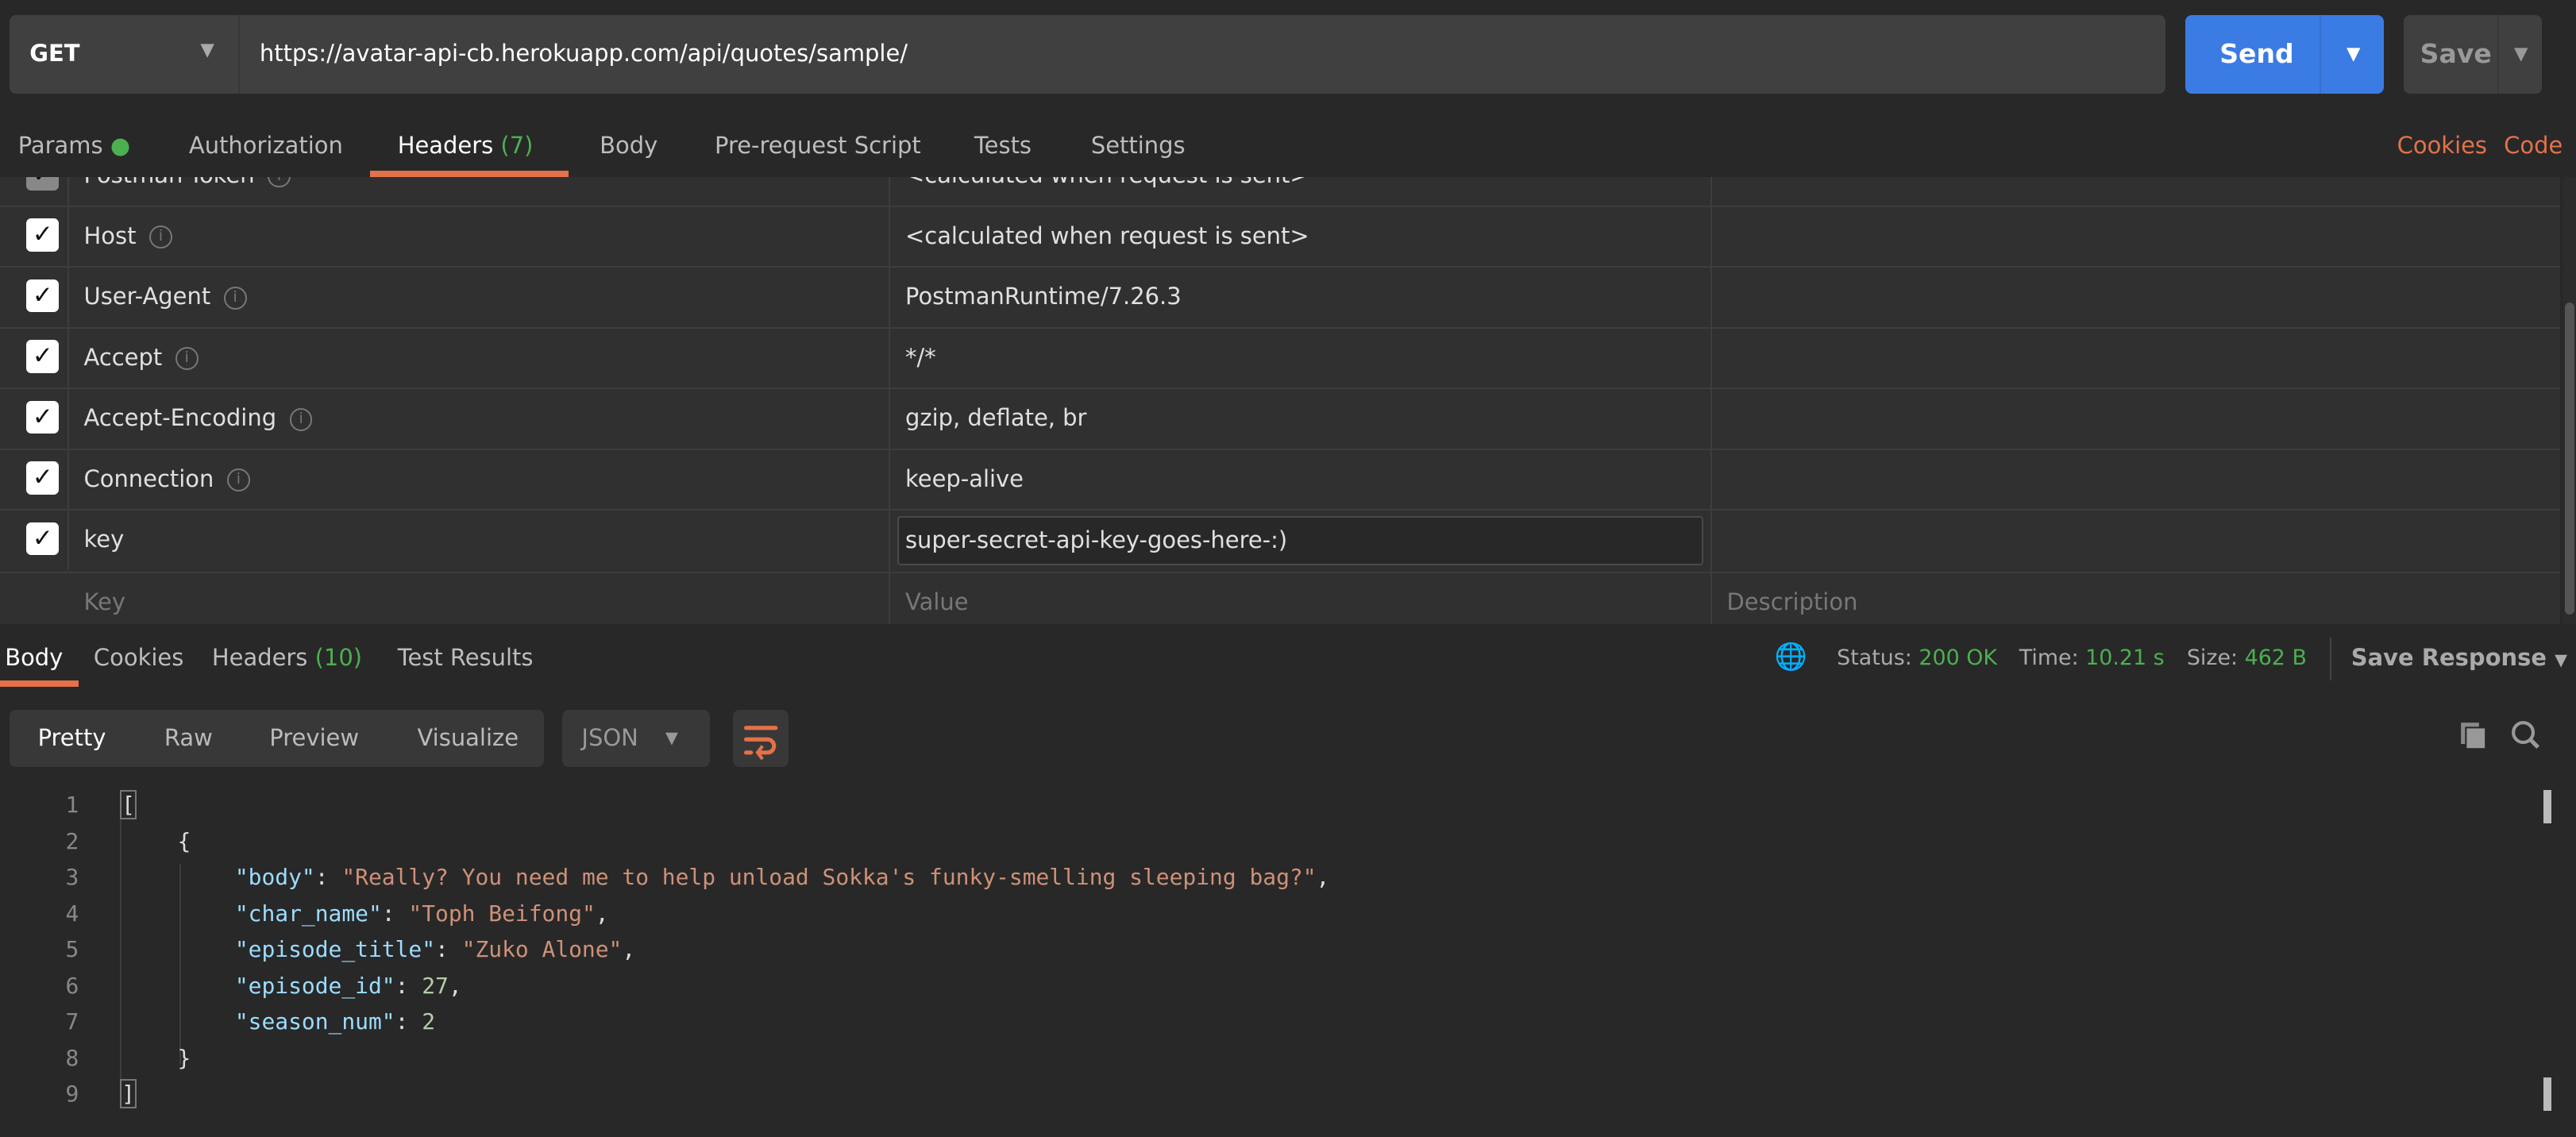 The height and width of the screenshot is (1137, 2576). What do you see at coordinates (72, 805) in the screenshot?
I see `line-number: 1` at bounding box center [72, 805].